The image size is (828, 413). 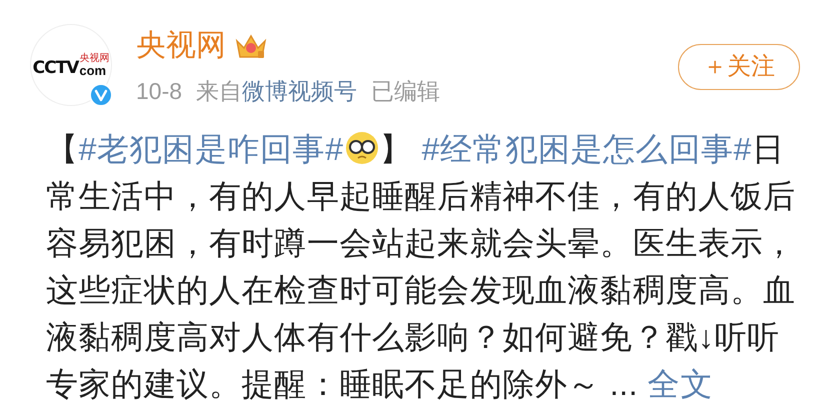 I want to click on post-date: 10-8, so click(x=159, y=91).